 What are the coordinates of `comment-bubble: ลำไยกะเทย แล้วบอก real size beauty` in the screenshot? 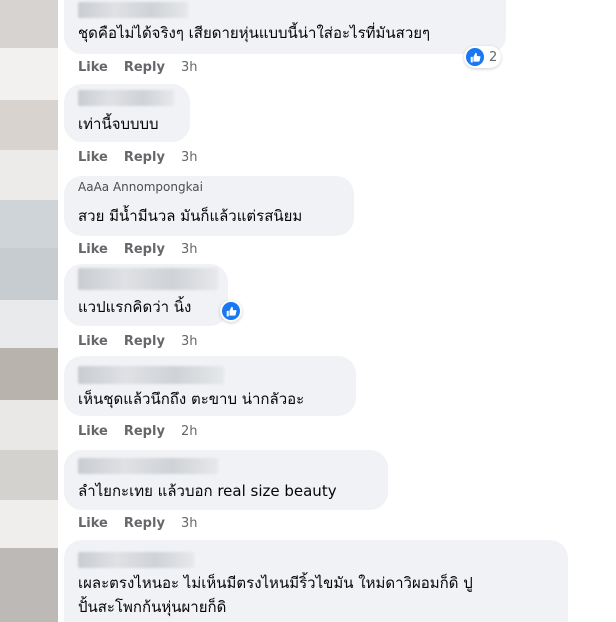 It's located at (226, 480).